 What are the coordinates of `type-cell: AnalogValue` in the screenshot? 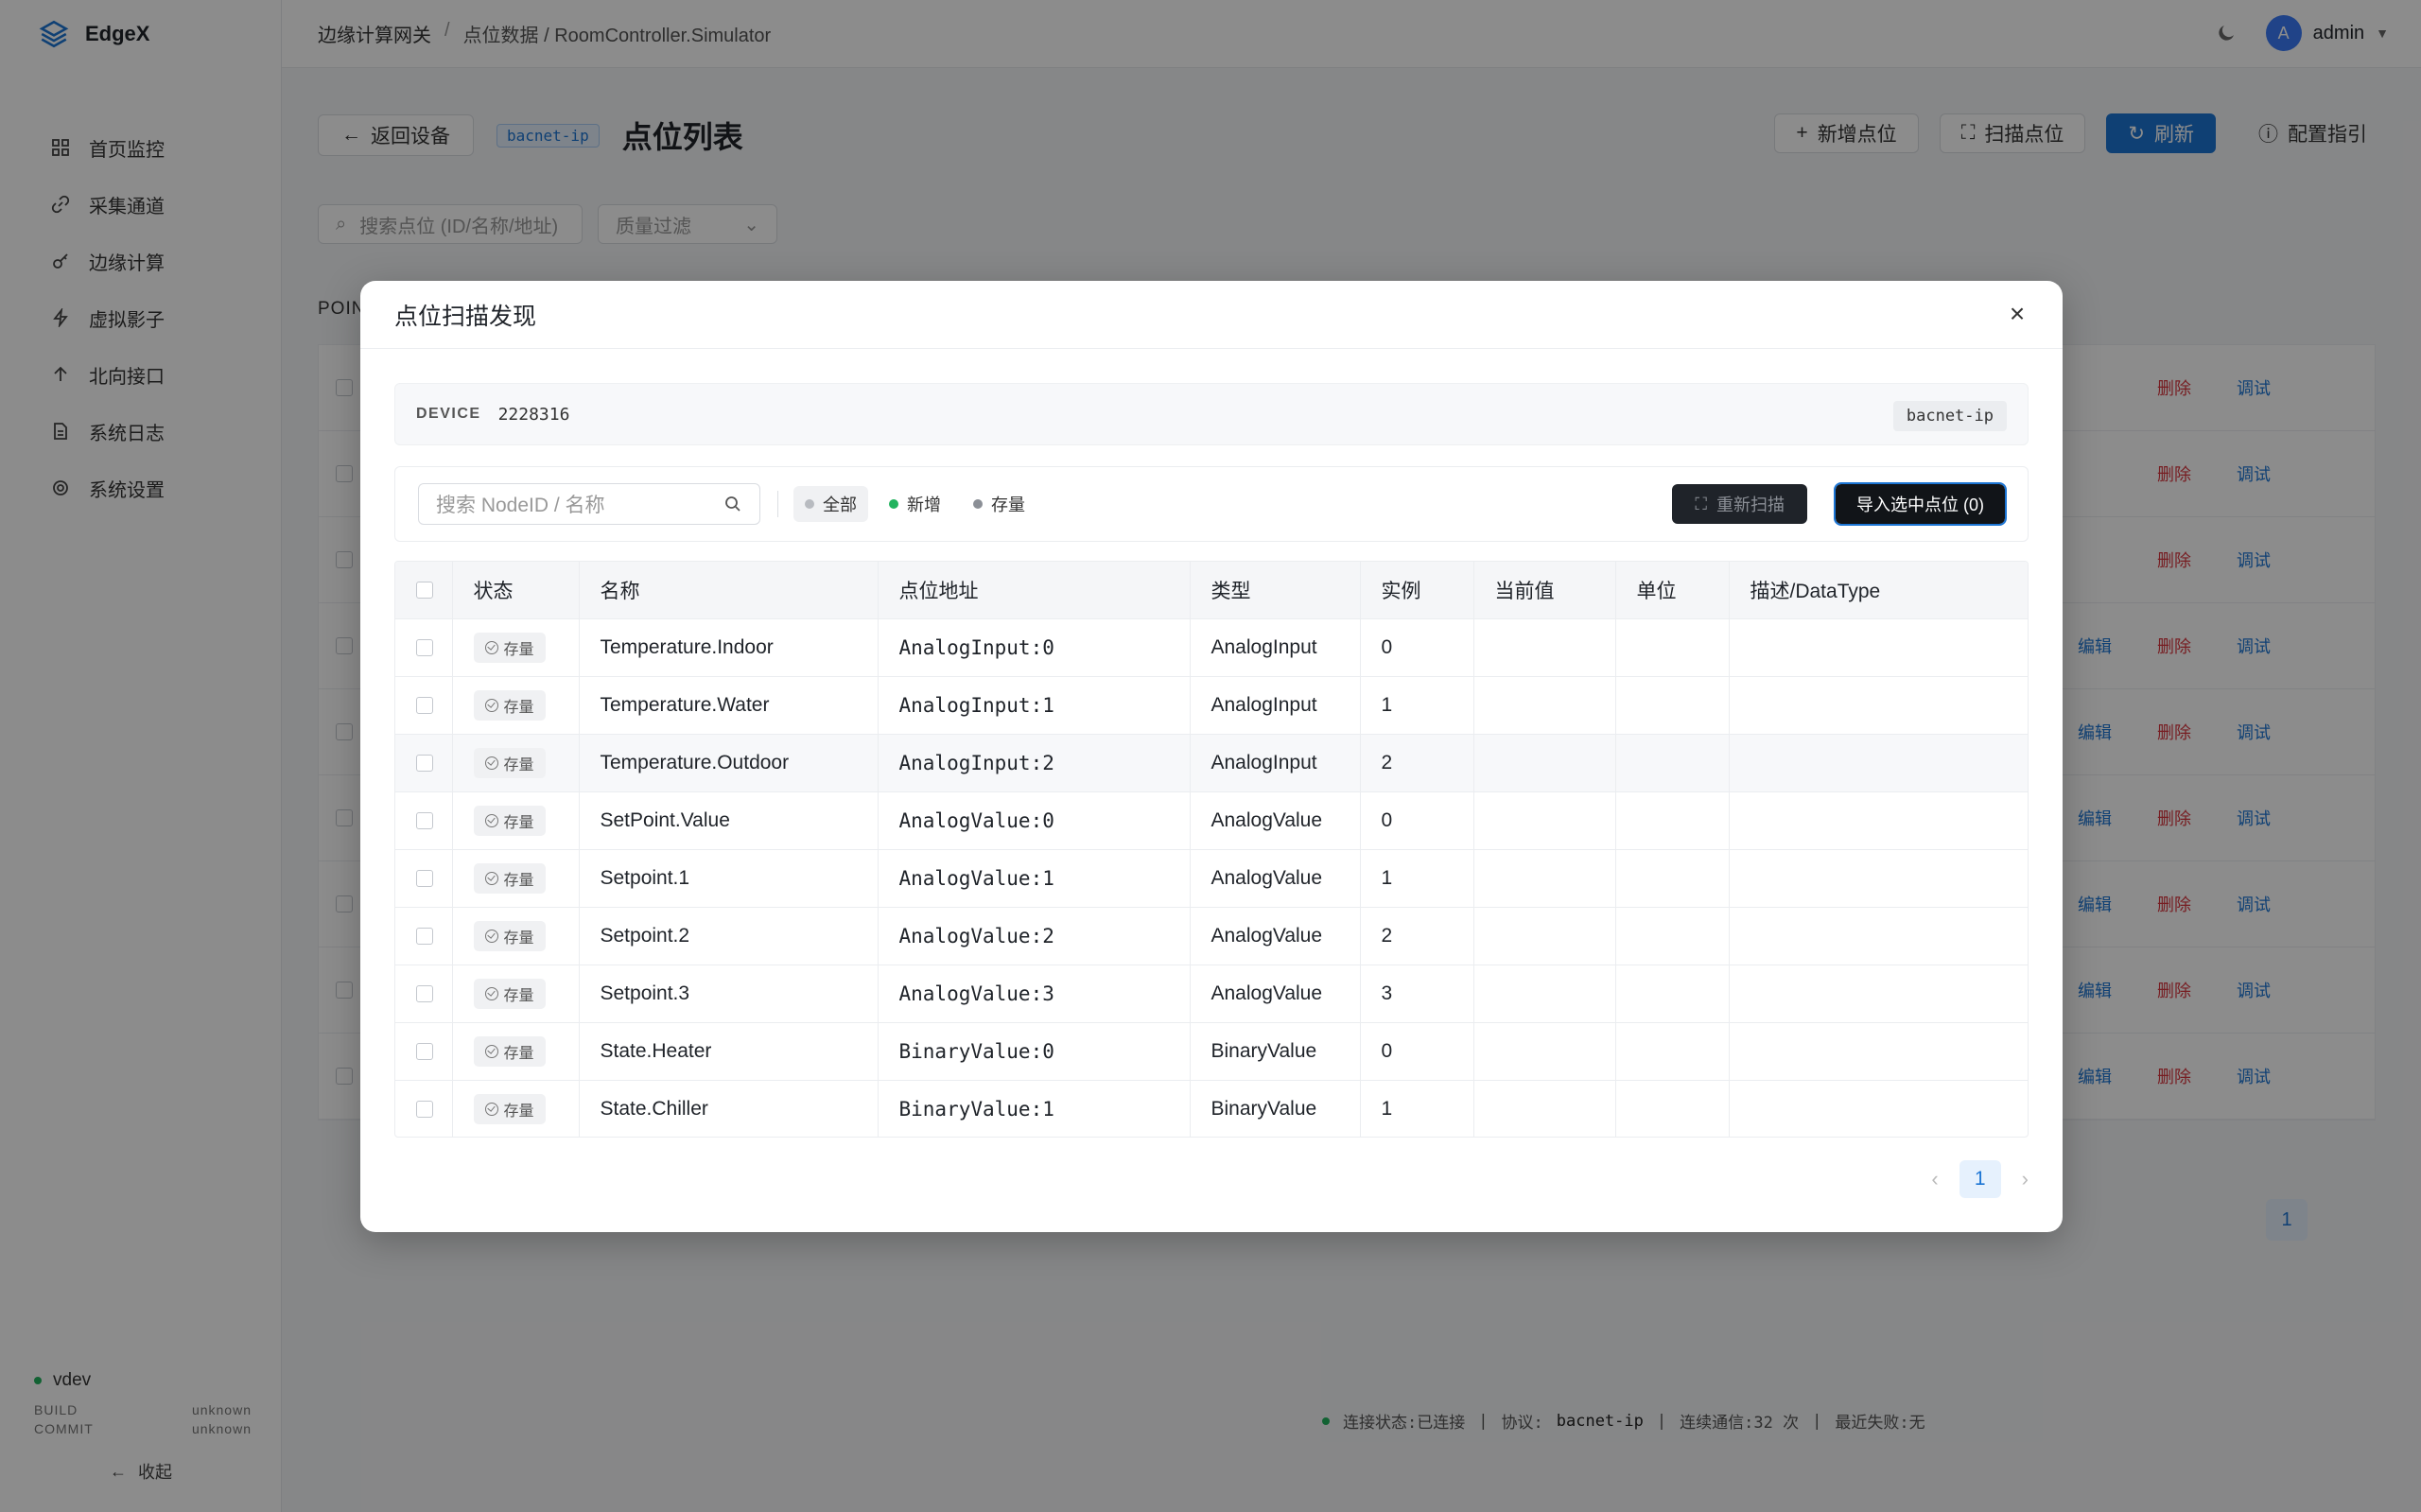 It's located at (1275, 820).